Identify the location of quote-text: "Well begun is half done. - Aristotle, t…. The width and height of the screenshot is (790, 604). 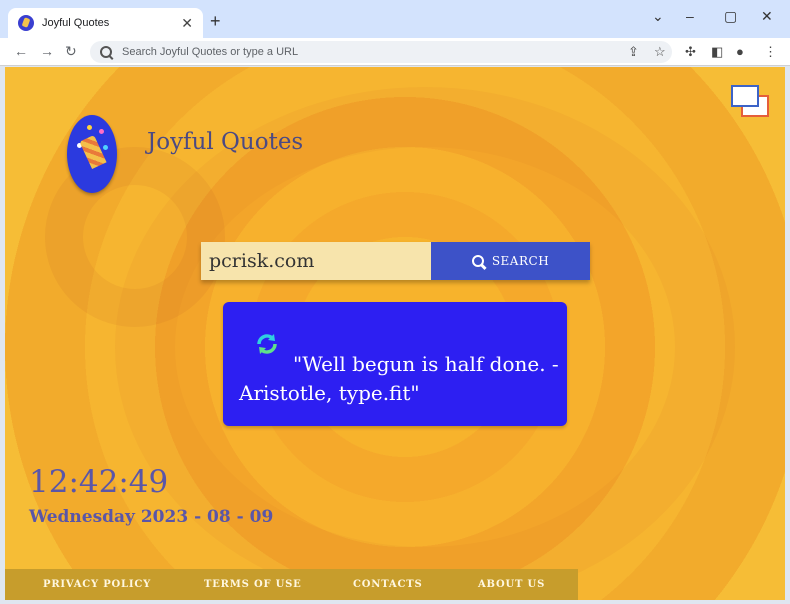
(399, 378).